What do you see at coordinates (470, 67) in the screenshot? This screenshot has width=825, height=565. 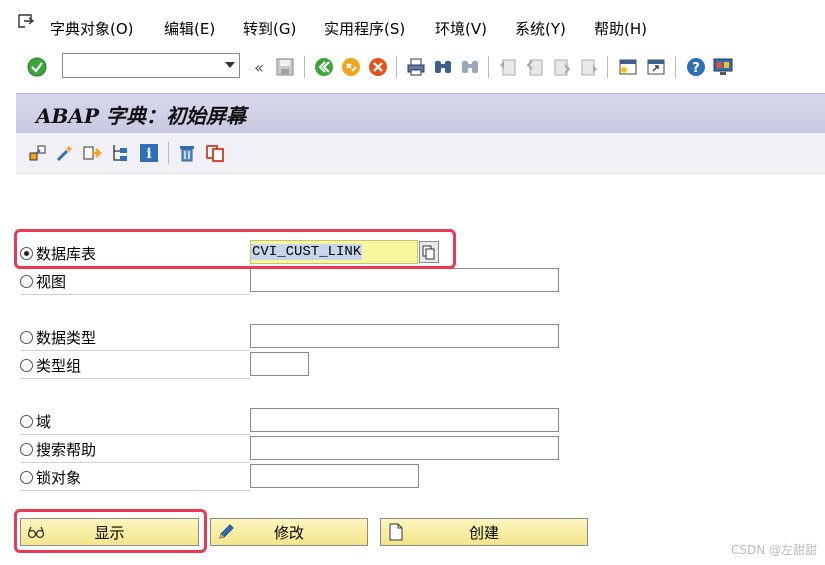 I see `find-next-icon` at bounding box center [470, 67].